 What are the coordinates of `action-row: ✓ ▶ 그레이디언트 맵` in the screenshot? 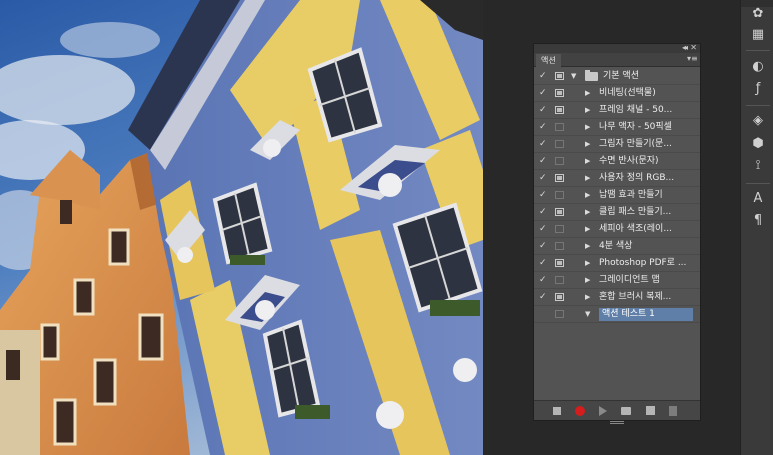 It's located at (617, 280).